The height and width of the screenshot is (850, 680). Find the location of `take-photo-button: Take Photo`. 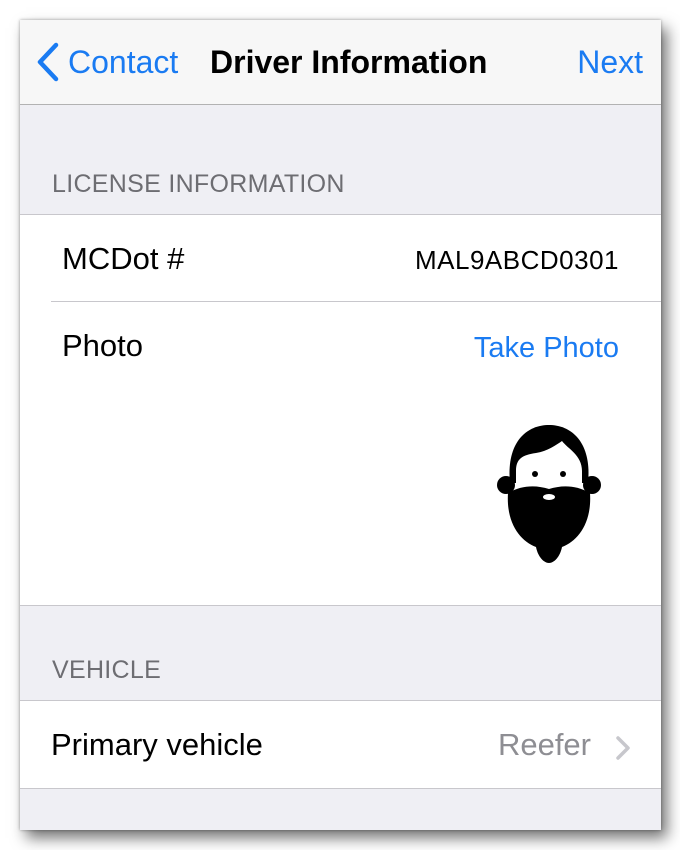

take-photo-button: Take Photo is located at coordinates (546, 348).